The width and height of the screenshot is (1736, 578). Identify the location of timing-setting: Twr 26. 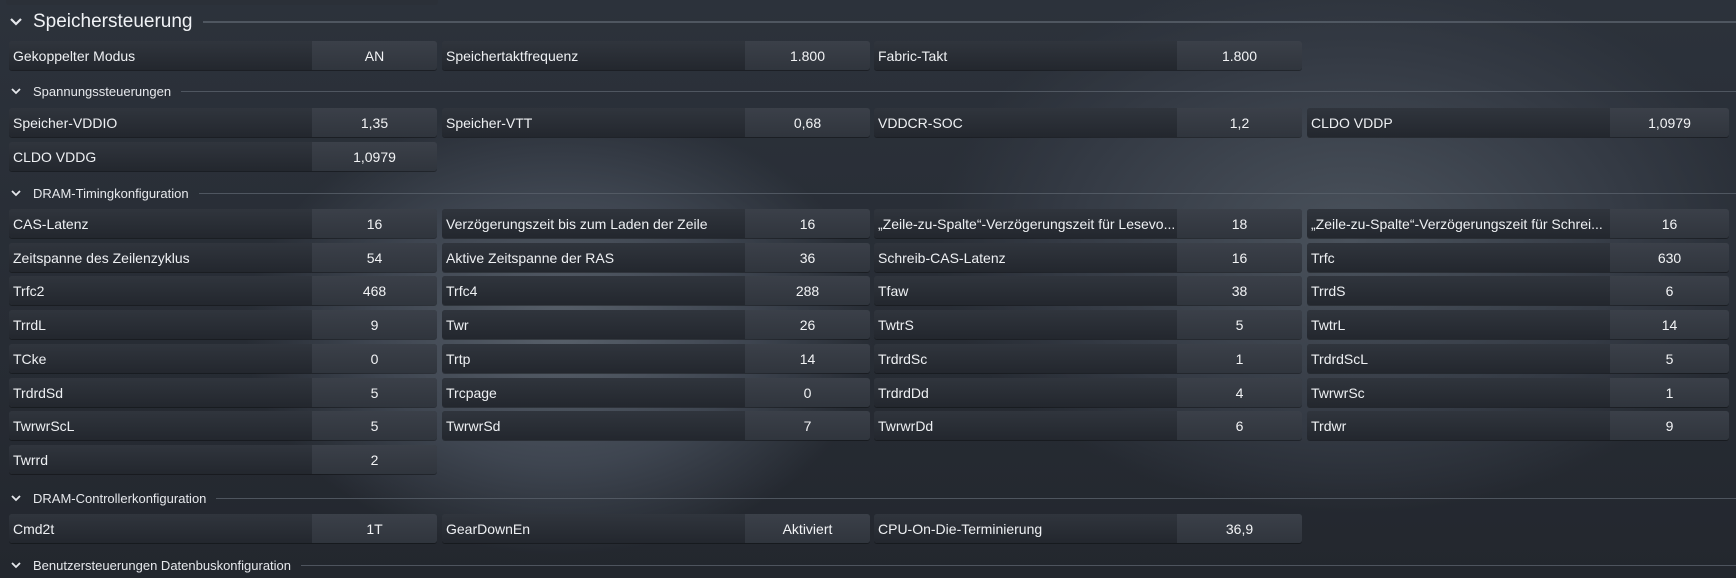
(656, 324).